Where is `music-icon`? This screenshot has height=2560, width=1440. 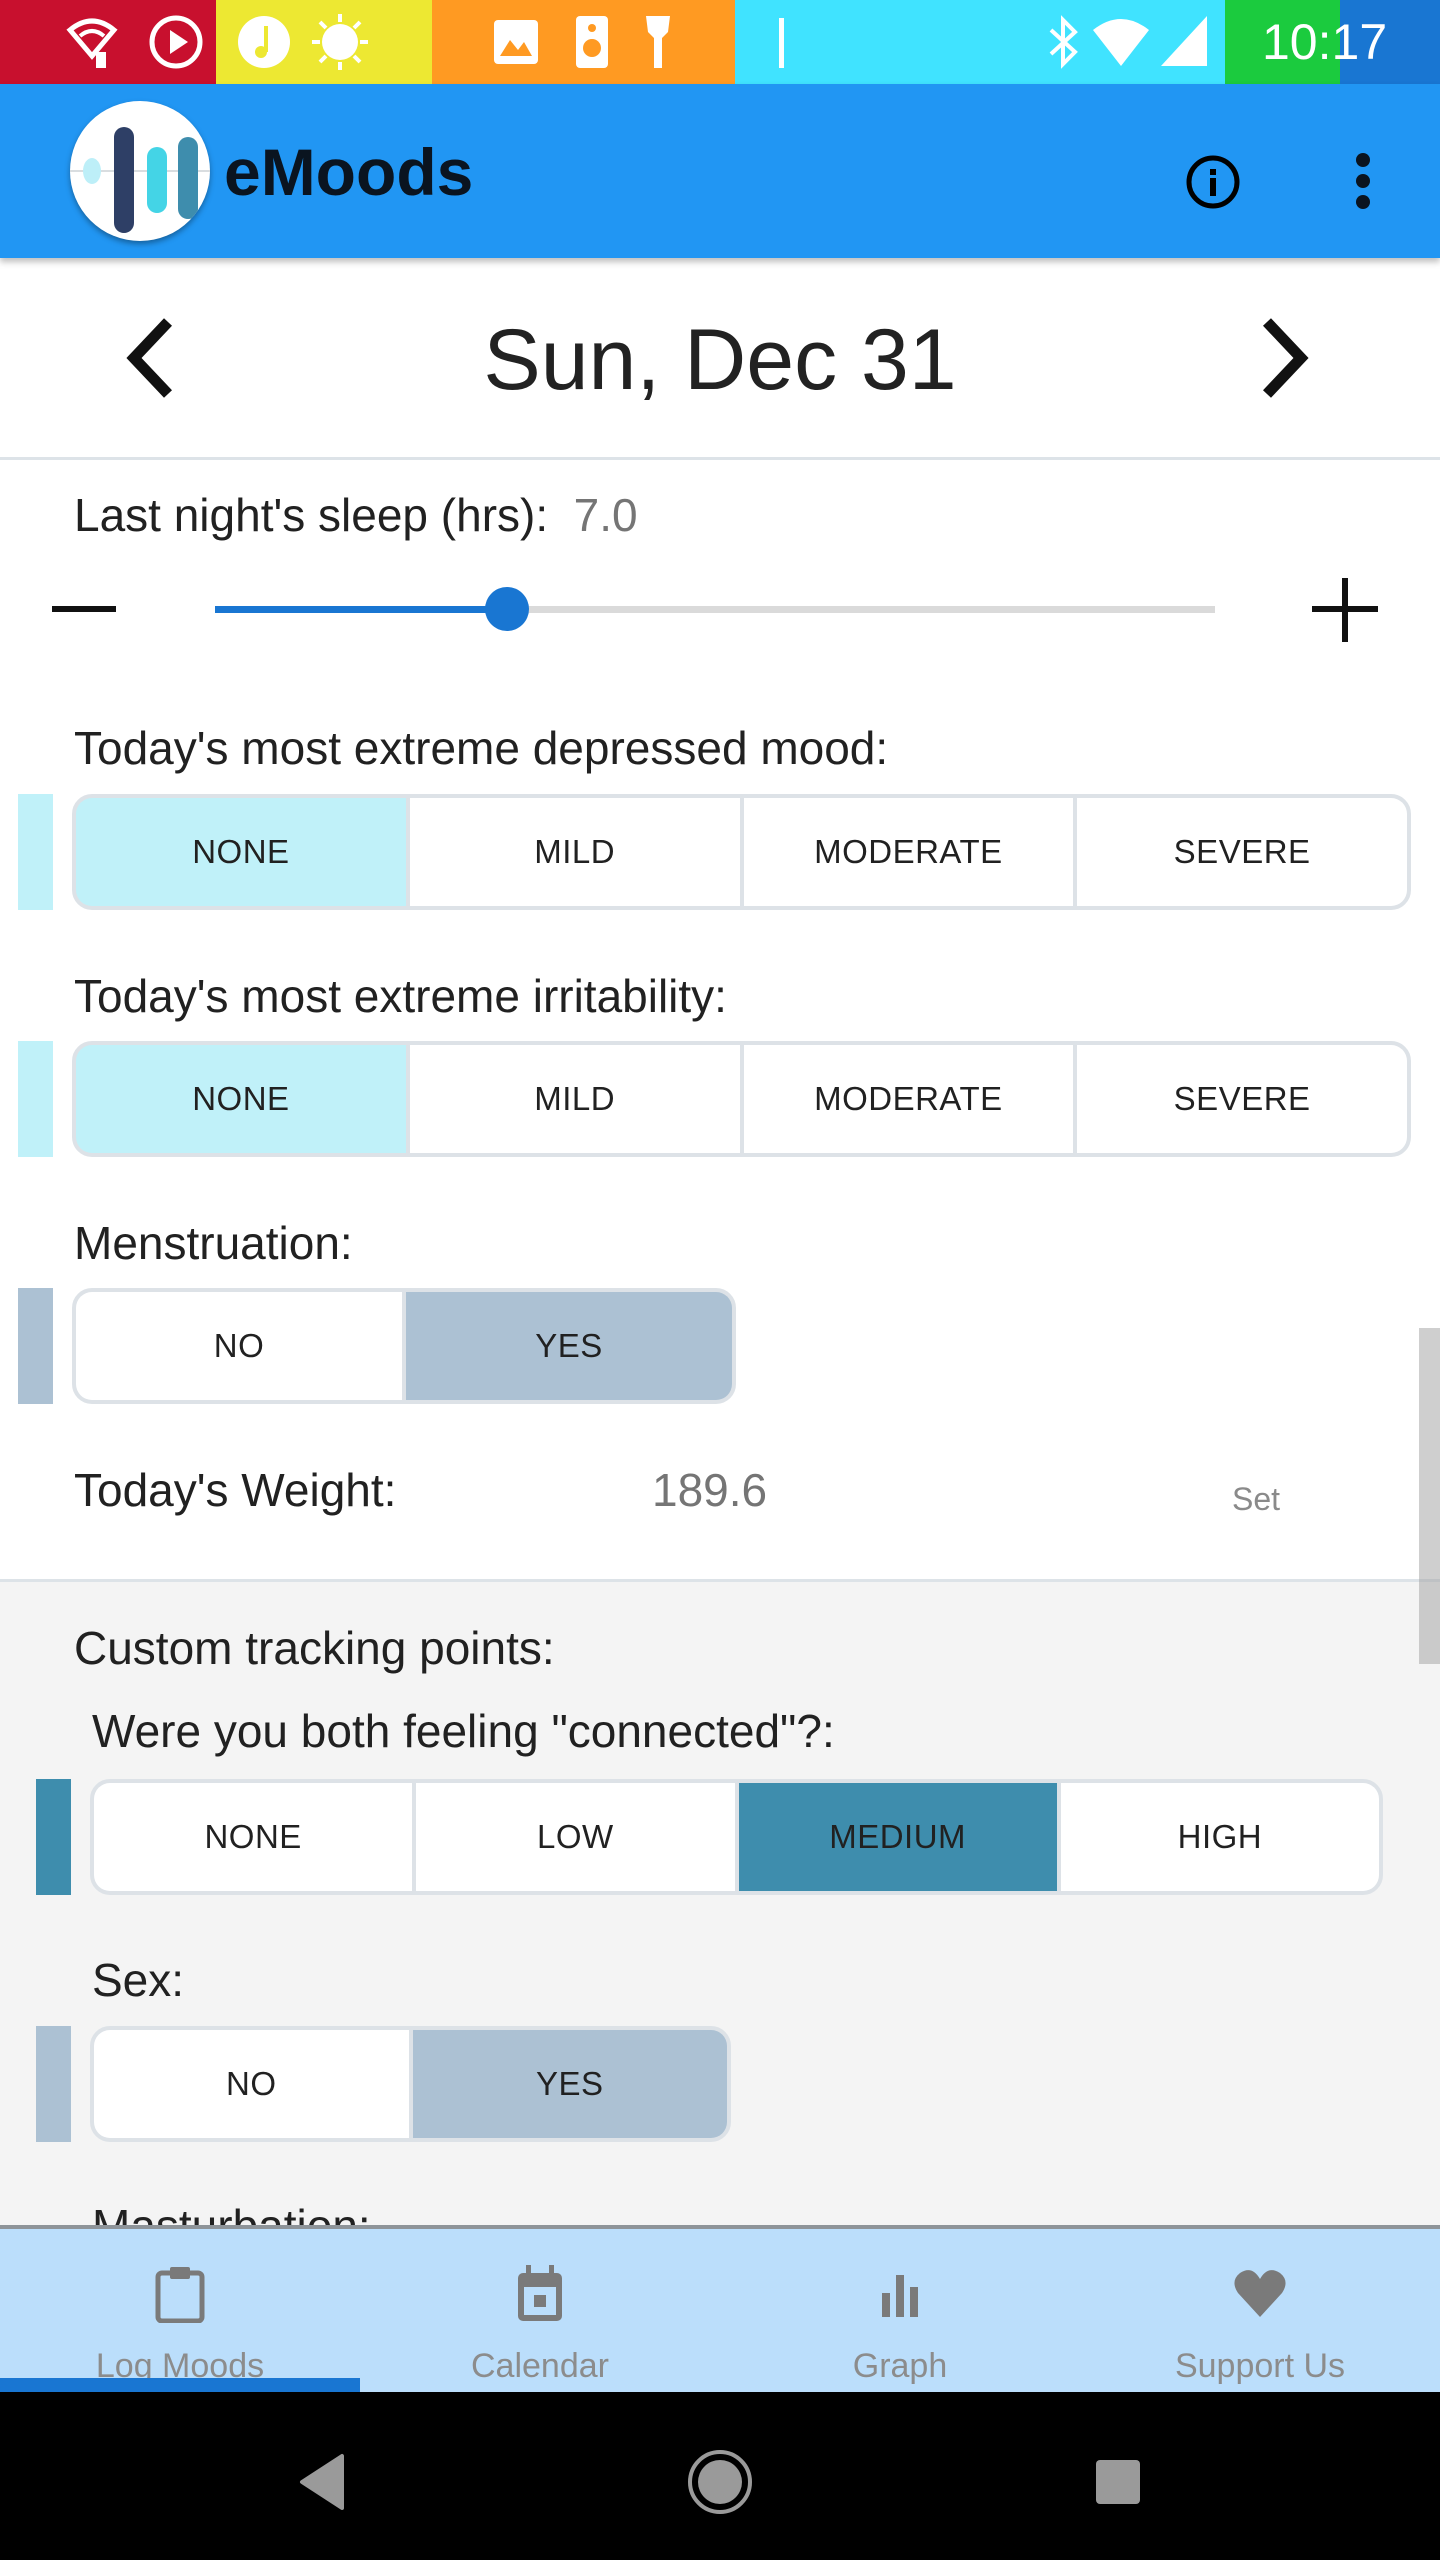 music-icon is located at coordinates (264, 42).